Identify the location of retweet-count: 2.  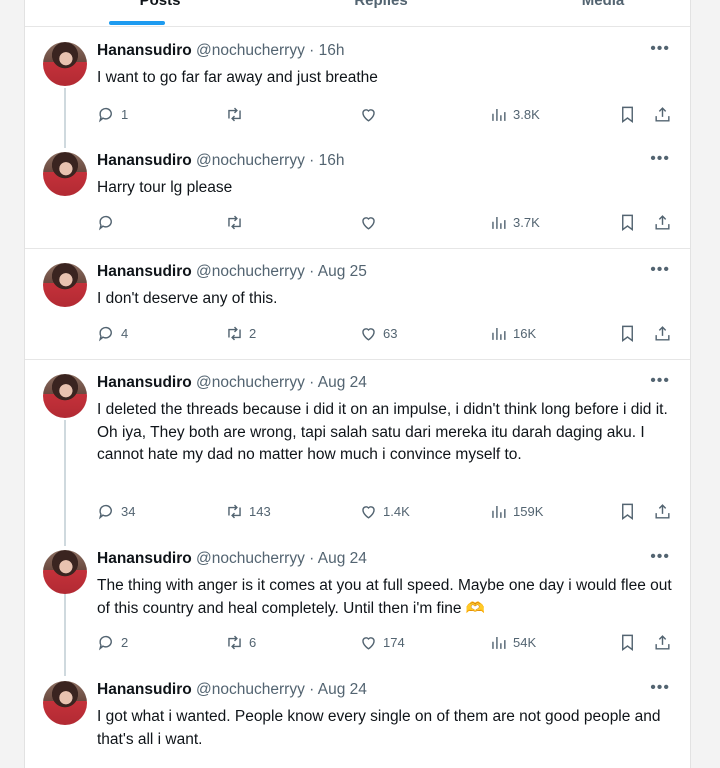
(253, 333).